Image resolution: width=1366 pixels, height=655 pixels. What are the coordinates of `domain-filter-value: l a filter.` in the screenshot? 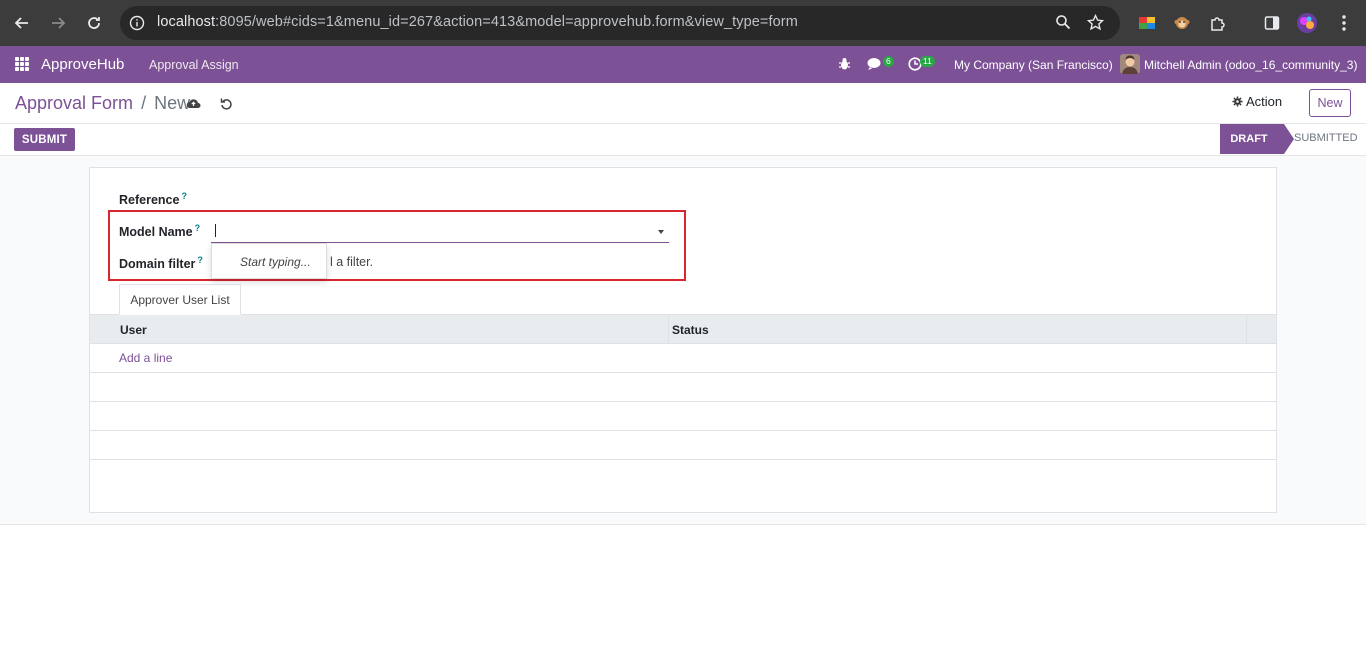 It's located at (351, 262).